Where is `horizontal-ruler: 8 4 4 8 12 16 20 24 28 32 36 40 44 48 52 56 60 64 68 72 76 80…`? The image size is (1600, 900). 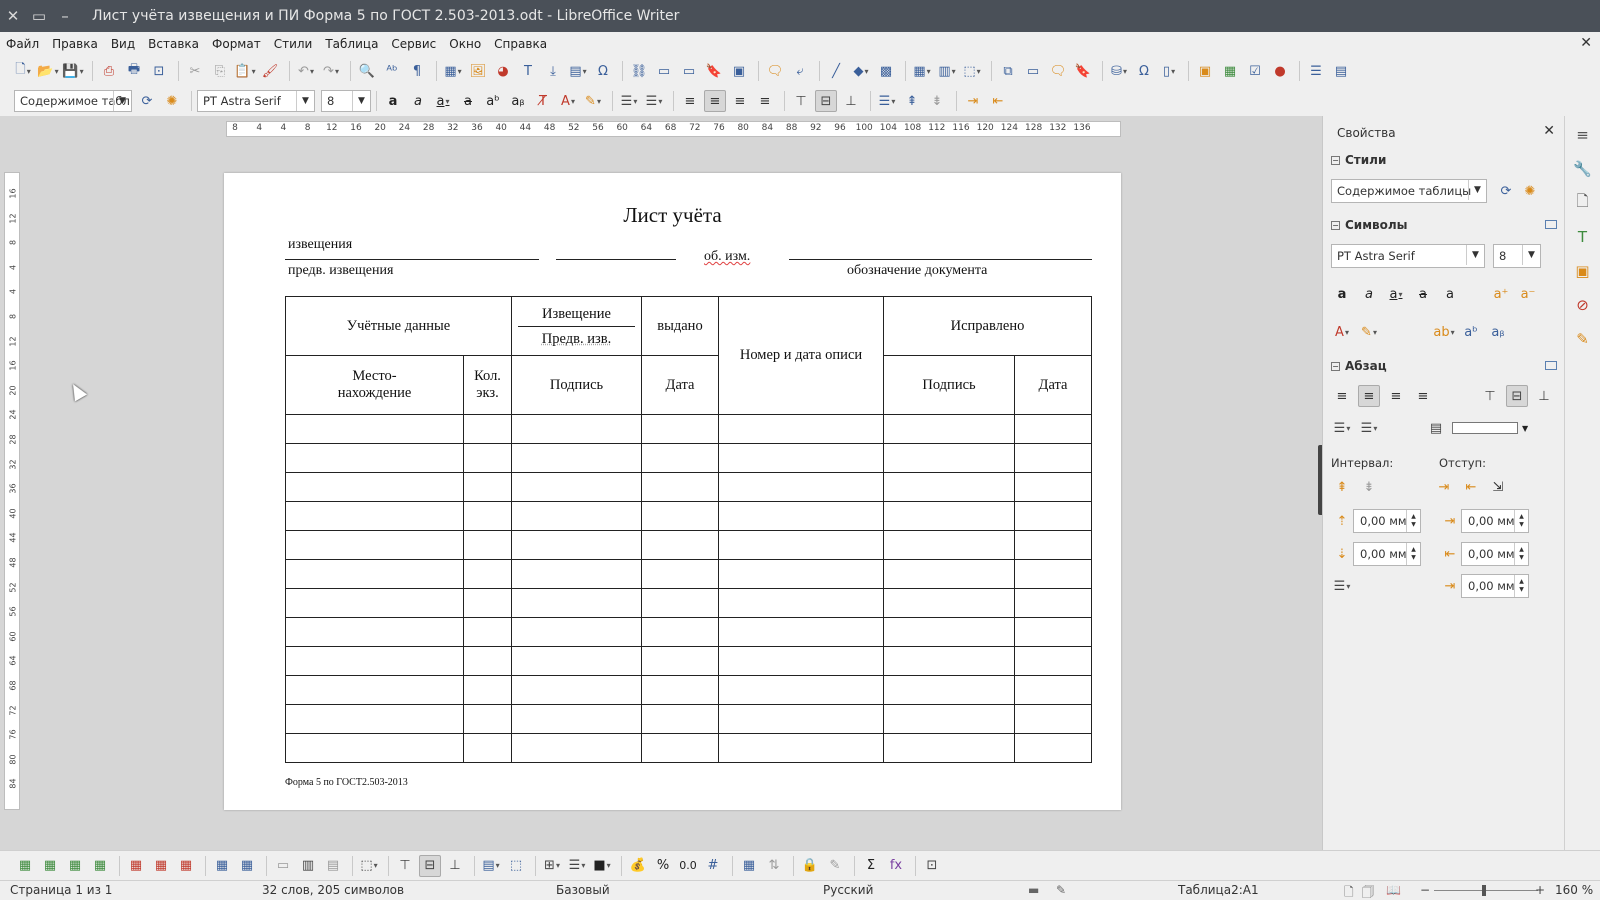
horizontal-ruler: 8 4 4 8 12 16 20 24 28 32 36 40 44 48 52 56 60 64 68 72 76 80… is located at coordinates (673, 129).